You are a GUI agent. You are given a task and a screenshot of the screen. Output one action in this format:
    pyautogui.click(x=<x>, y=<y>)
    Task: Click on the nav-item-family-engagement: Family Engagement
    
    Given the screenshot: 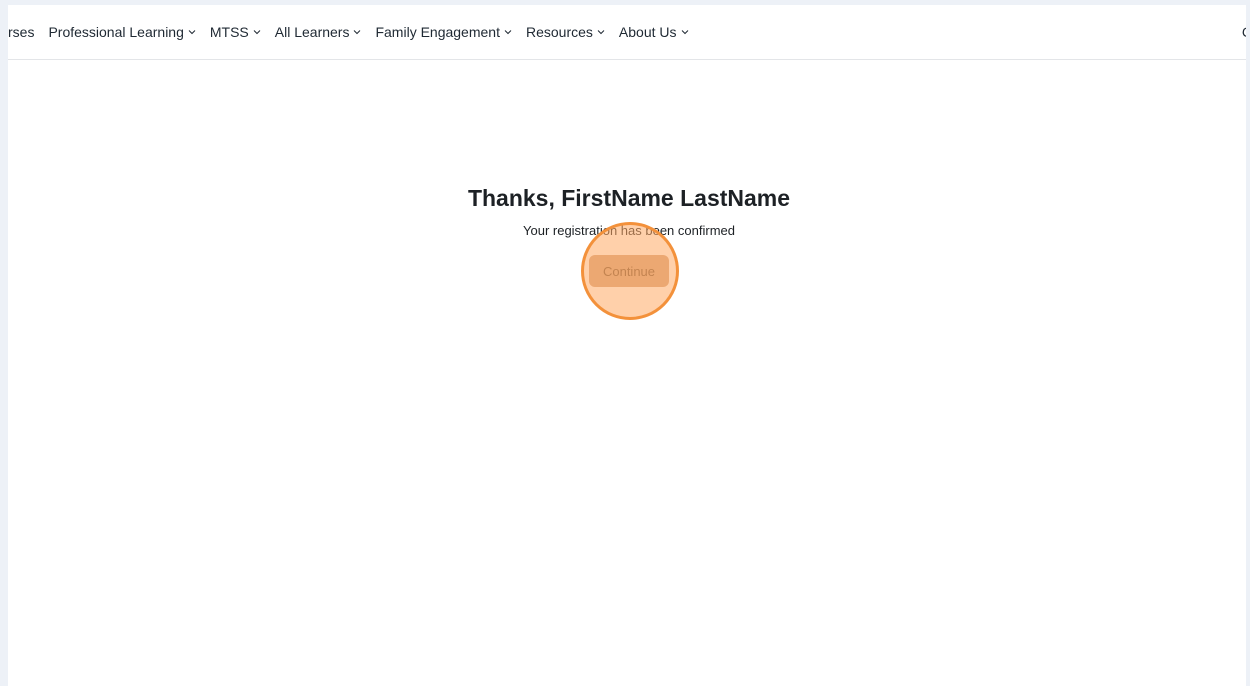 What is the action you would take?
    pyautogui.click(x=443, y=32)
    